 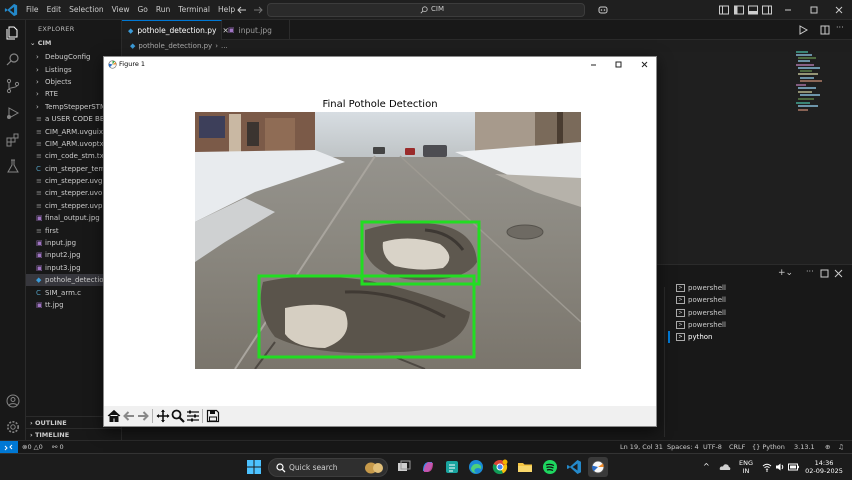 What do you see at coordinates (746, 467) in the screenshot?
I see `input-language: ENG IN` at bounding box center [746, 467].